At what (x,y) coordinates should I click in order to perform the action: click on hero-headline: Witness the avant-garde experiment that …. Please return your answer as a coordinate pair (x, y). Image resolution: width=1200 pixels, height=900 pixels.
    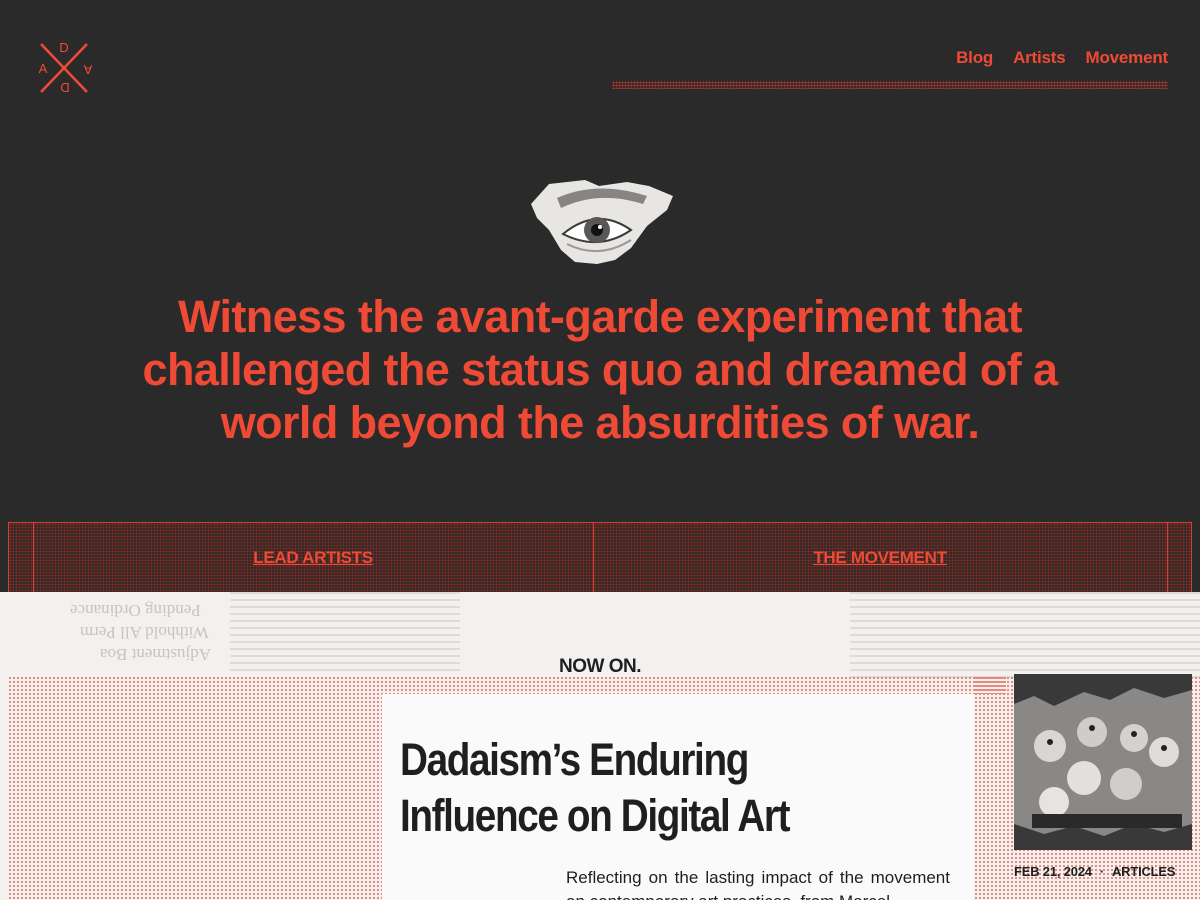
    Looking at the image, I should click on (600, 369).